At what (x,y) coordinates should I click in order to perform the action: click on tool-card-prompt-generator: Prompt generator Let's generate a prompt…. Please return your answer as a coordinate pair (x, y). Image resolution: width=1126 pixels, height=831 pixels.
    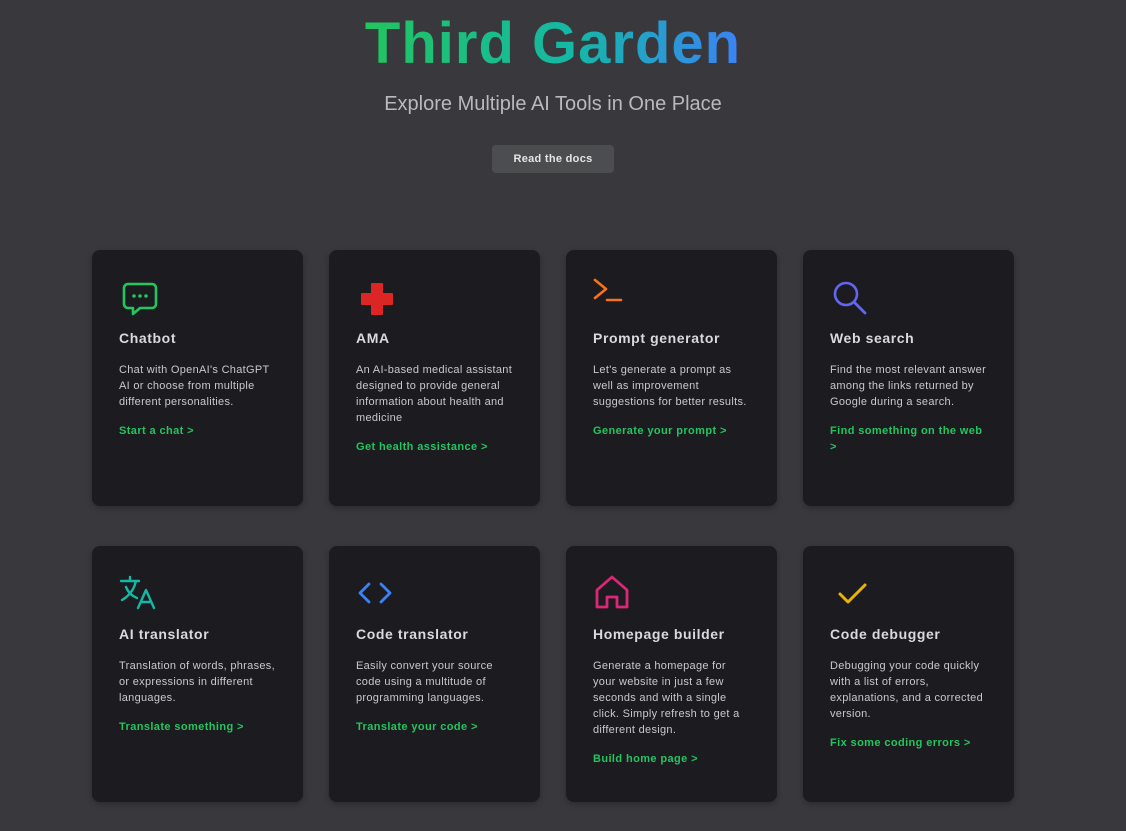
    Looking at the image, I should click on (671, 378).